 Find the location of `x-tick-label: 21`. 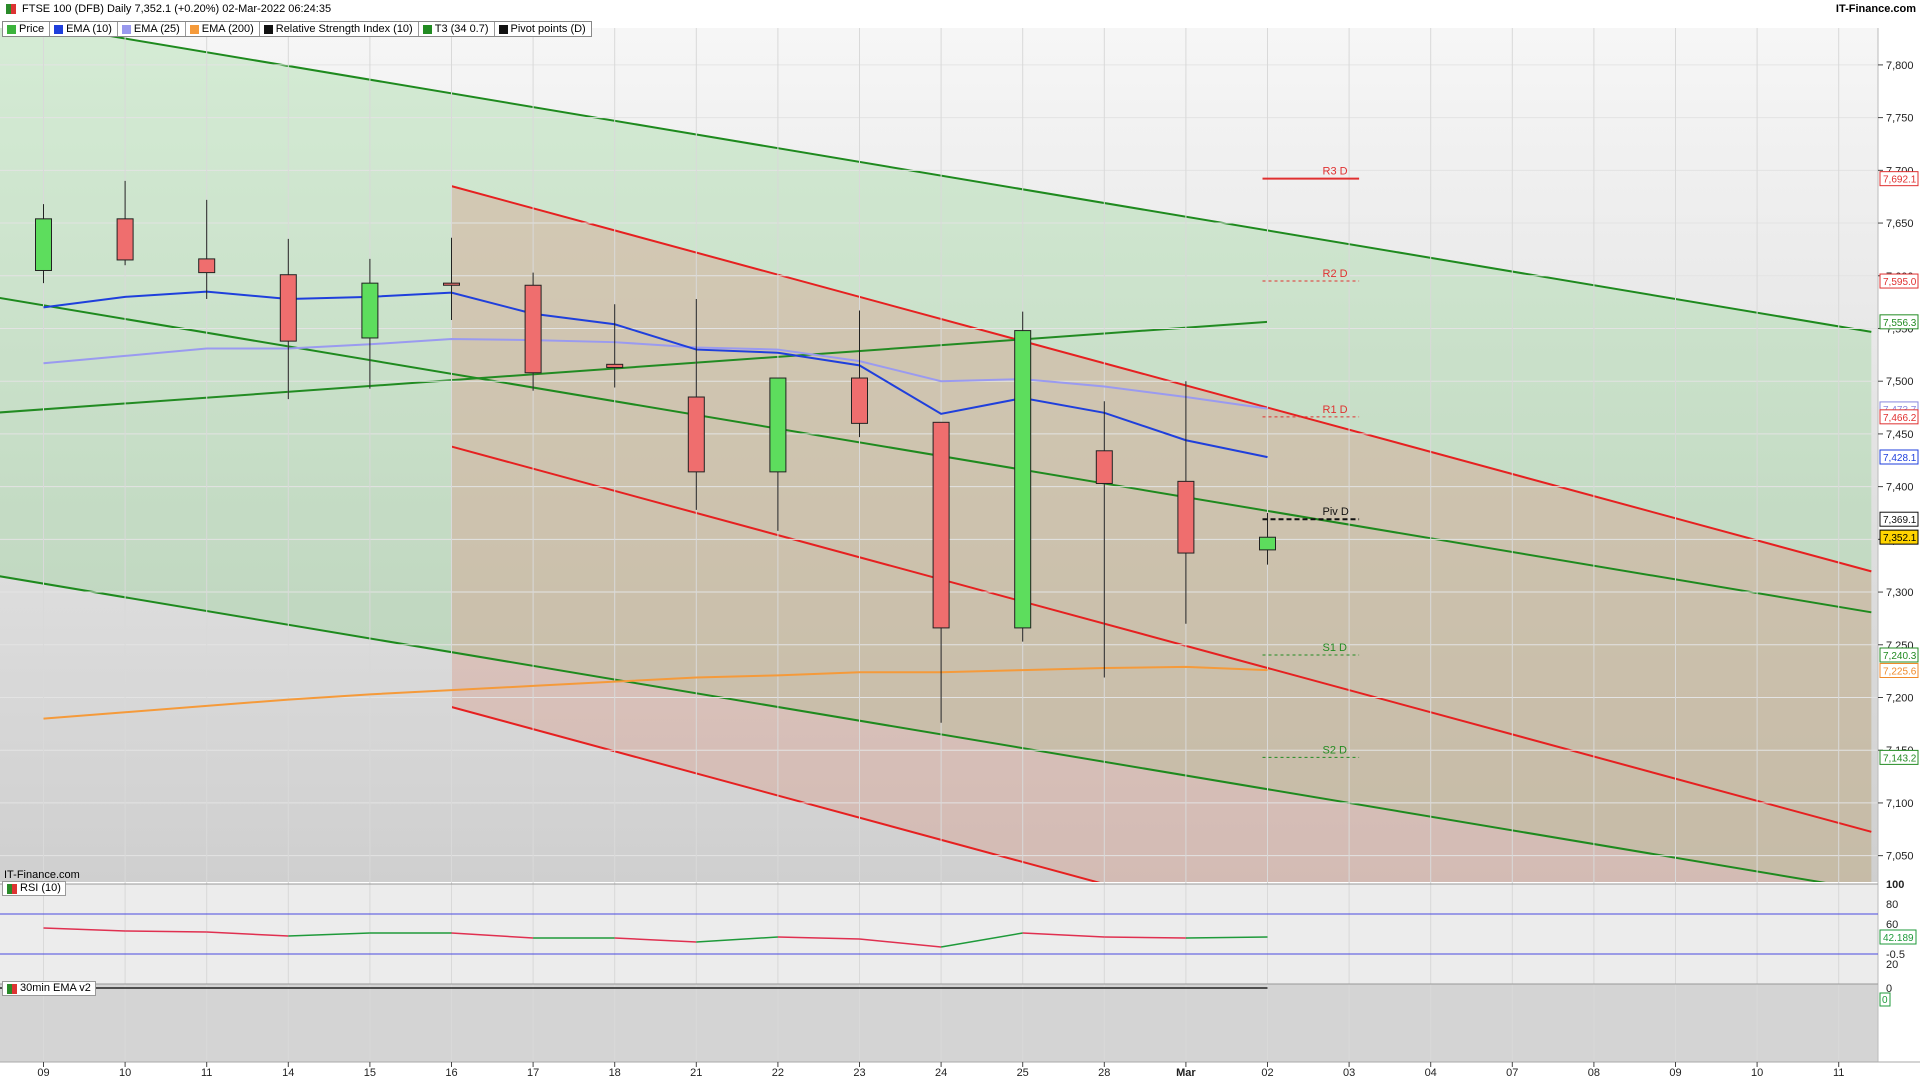

x-tick-label: 21 is located at coordinates (696, 1073).